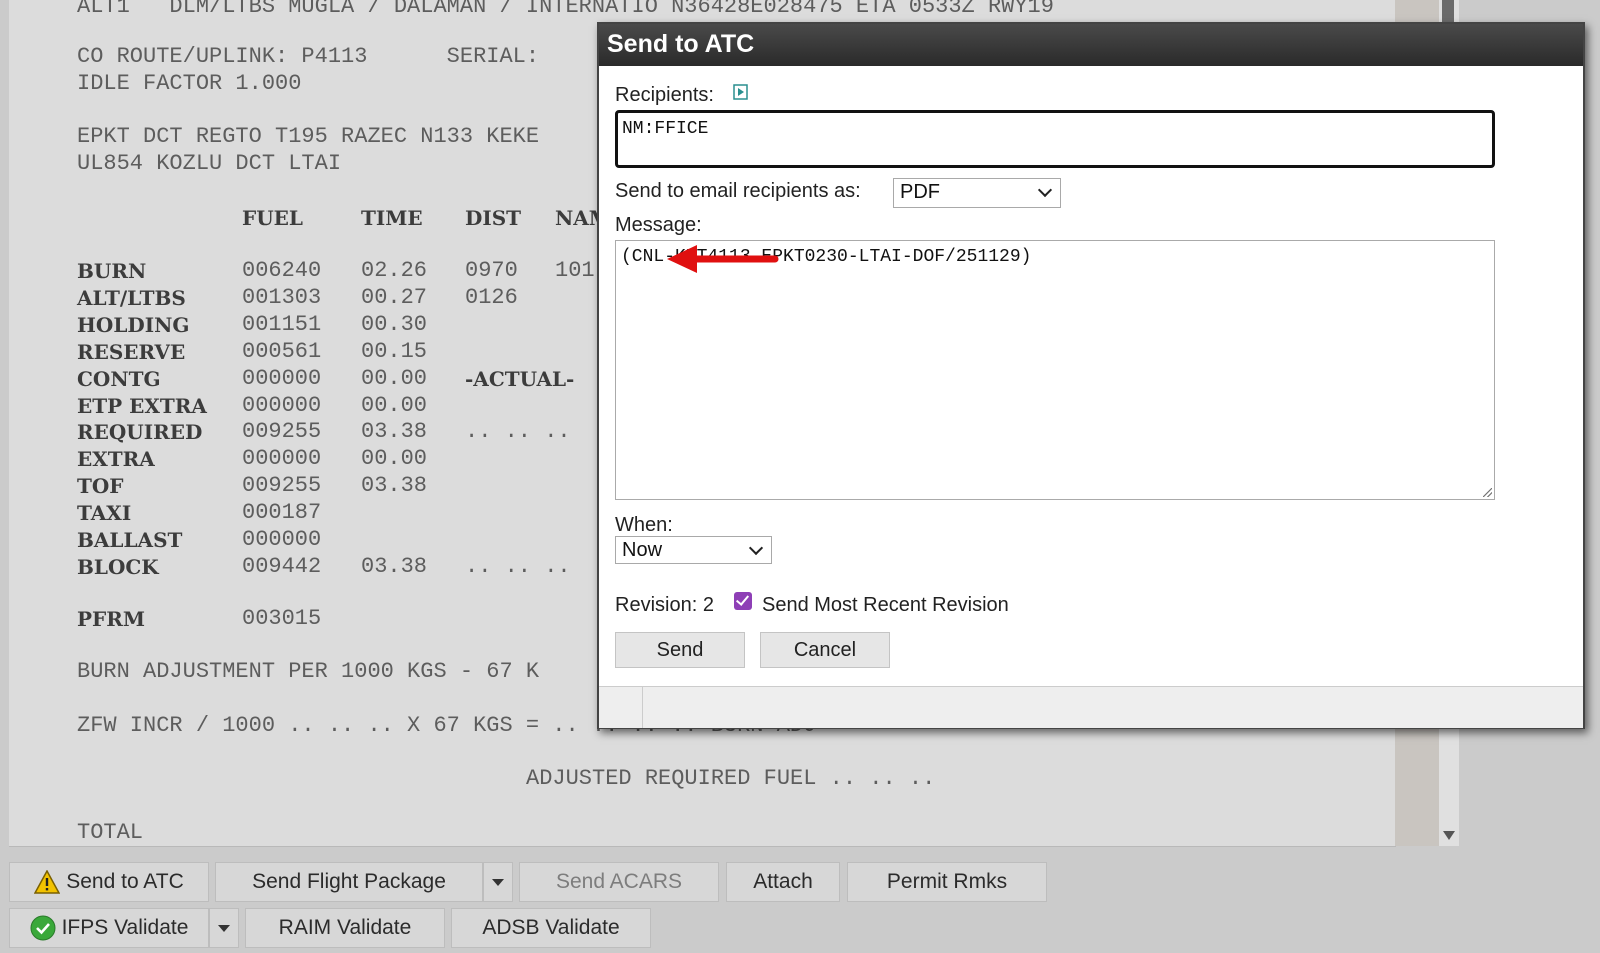 The image size is (1600, 953). I want to click on fuel-row-label: CONTG, so click(119, 378).